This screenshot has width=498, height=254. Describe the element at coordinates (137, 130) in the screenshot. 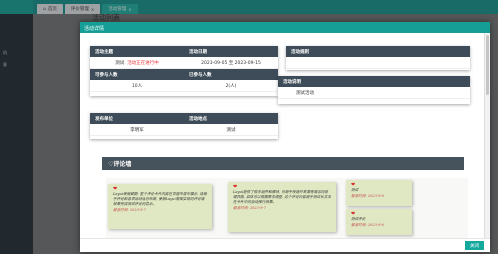

I see `unit-value: 李明军` at that location.